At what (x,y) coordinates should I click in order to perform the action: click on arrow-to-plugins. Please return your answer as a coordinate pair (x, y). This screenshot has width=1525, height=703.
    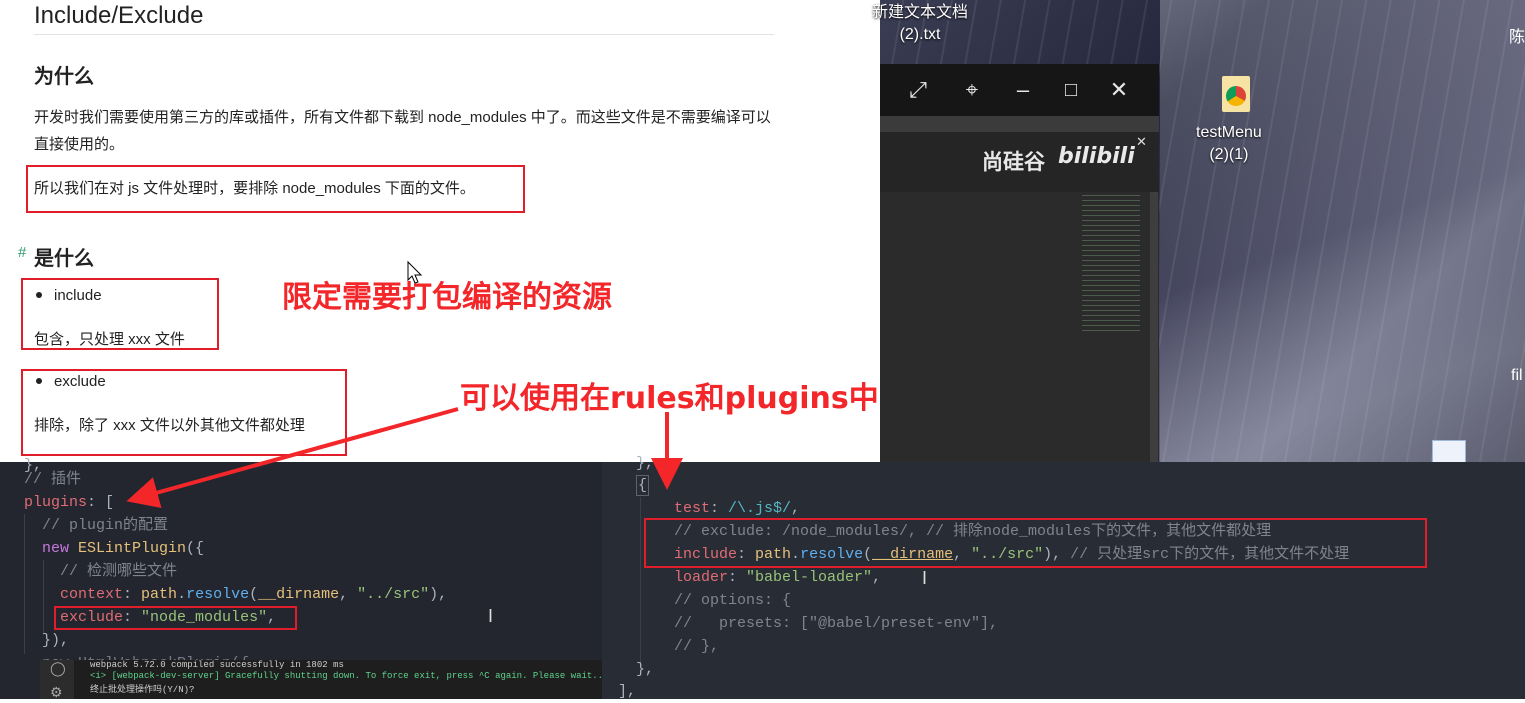
    Looking at the image, I should click on (292, 458).